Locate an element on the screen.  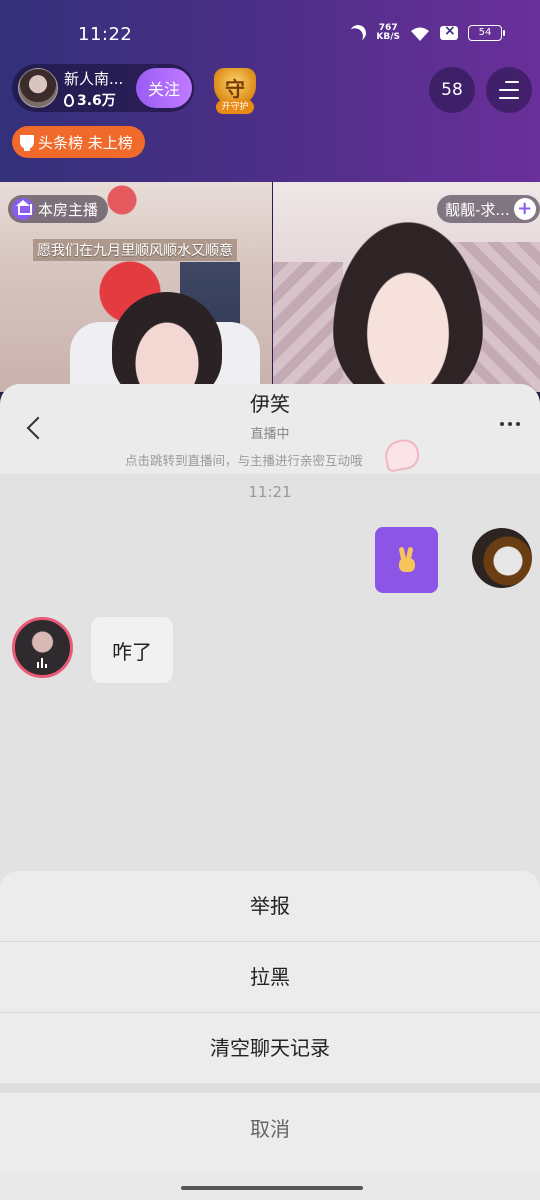
host-popularity: 3.6万 is located at coordinates (90, 100).